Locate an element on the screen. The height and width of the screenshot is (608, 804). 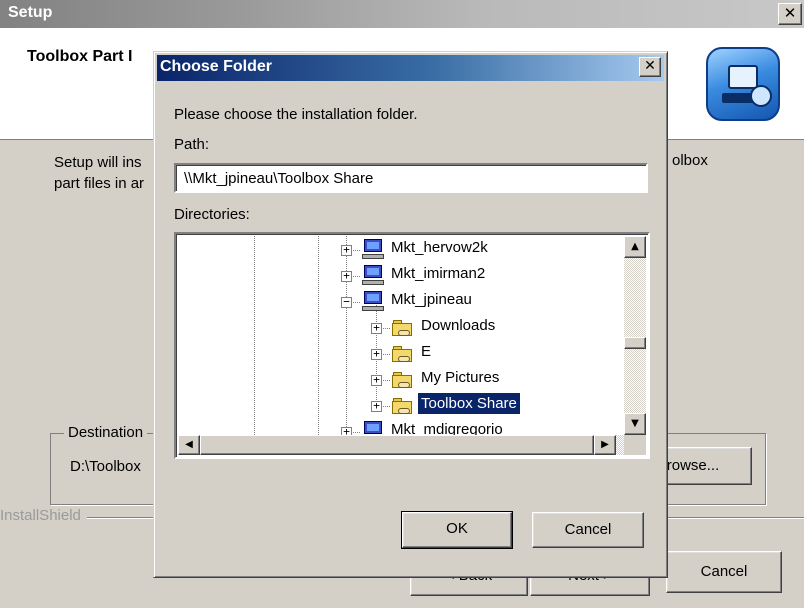
scrollbar-corner is located at coordinates (635, 445).